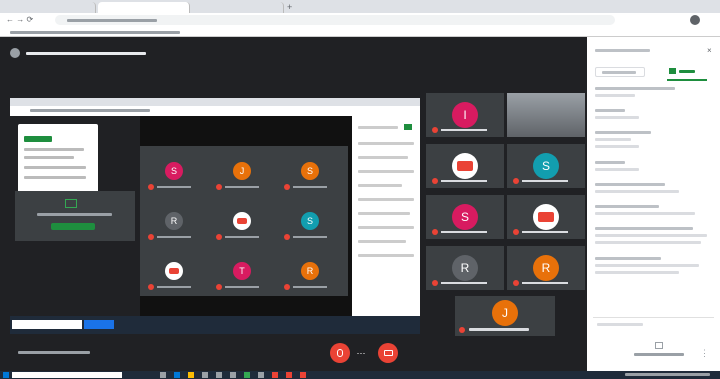 The height and width of the screenshot is (379, 720). Describe the element at coordinates (250, 375) in the screenshot. I see `taskbar-apps` at that location.